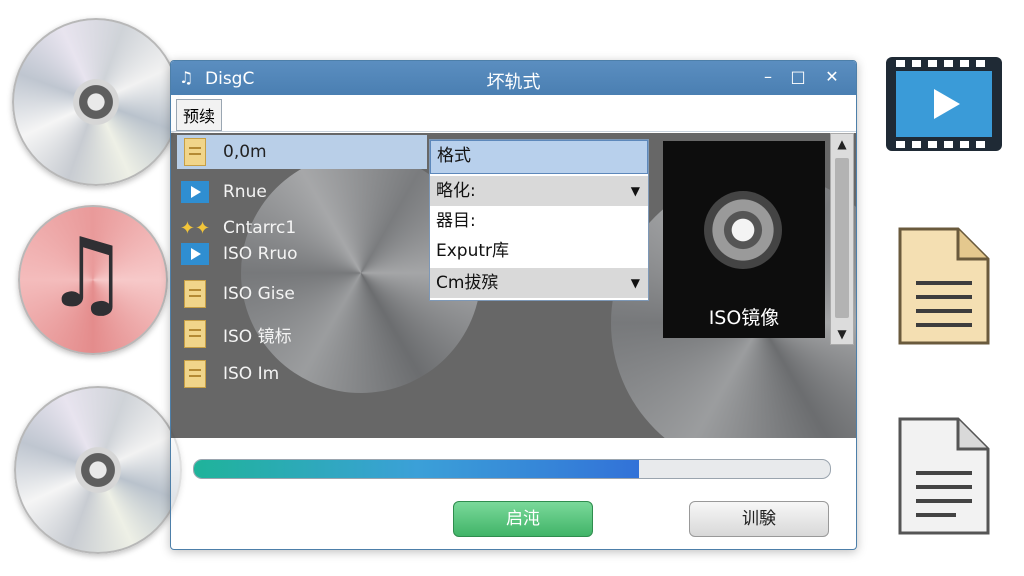 The image size is (1024, 576). Describe the element at coordinates (302, 152) in the screenshot. I see `file-list-item: 0,0m` at that location.